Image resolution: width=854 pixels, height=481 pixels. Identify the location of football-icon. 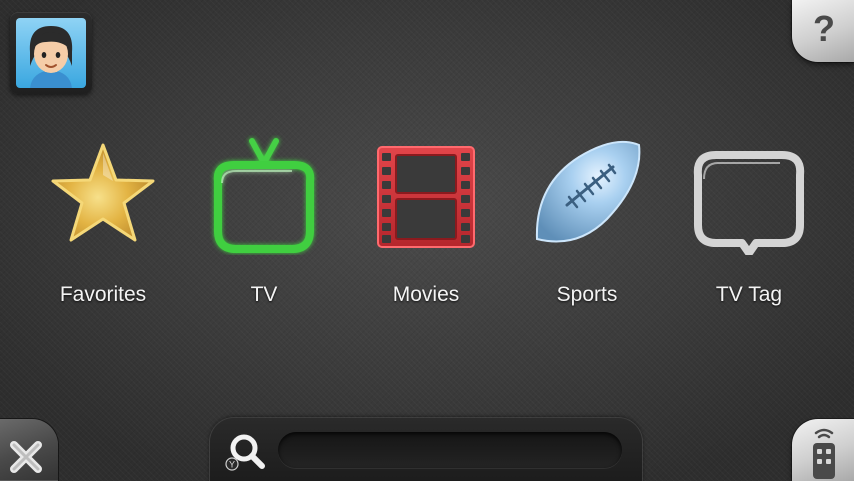
(587, 200).